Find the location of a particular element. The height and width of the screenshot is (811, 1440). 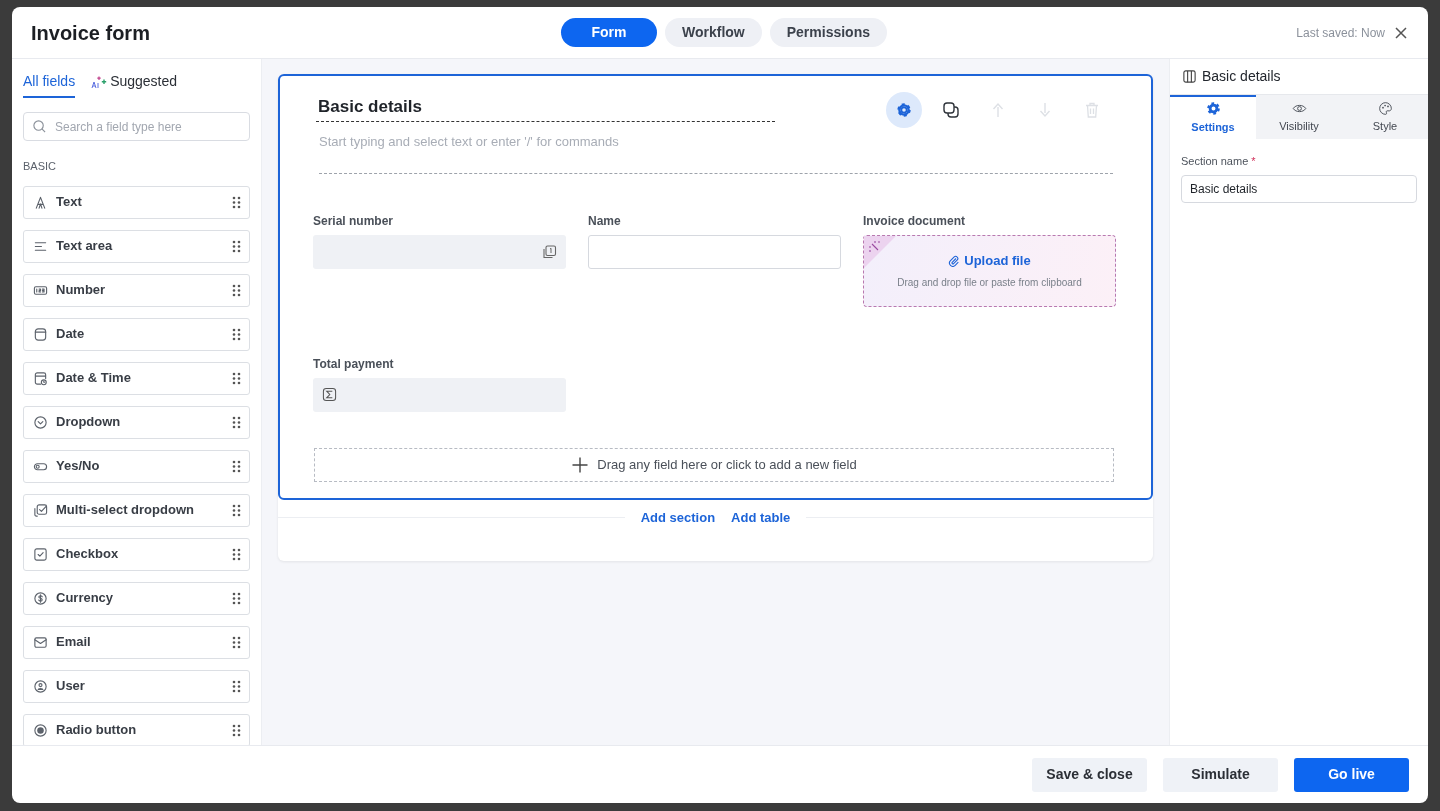

serial-number-field is located at coordinates (439, 251).